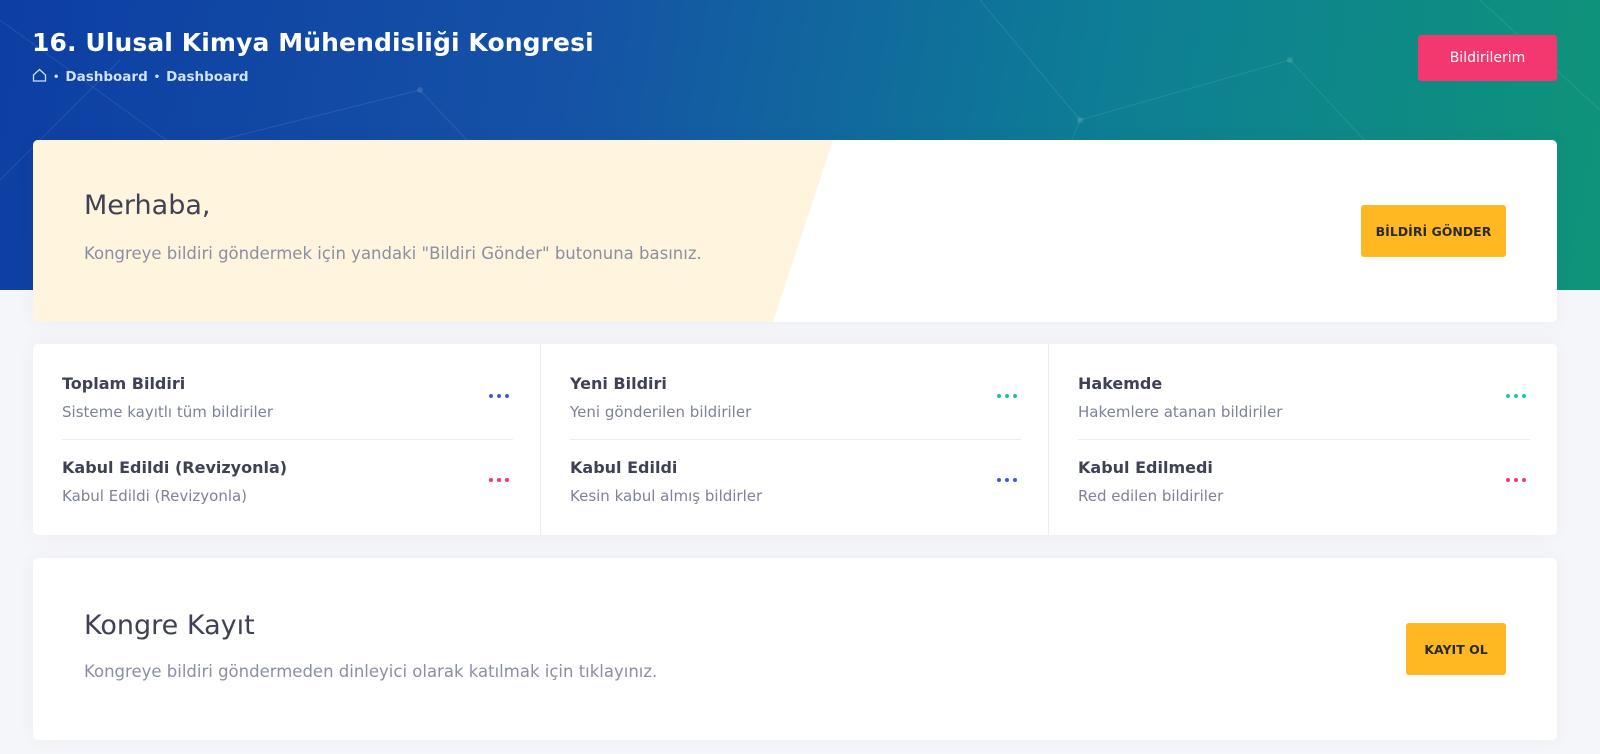  What do you see at coordinates (795, 482) in the screenshot?
I see `stat-accepted: Kabul Edildi Kesin kabul almış bildirler` at bounding box center [795, 482].